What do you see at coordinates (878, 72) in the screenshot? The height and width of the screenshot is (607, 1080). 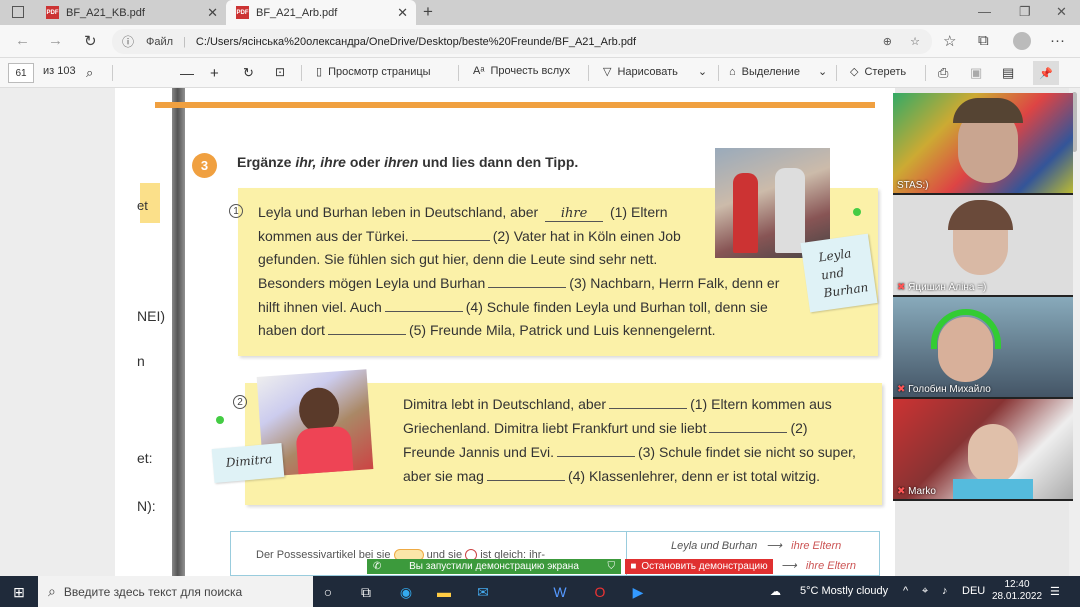 I see `erase-button: ◇ Стереть` at bounding box center [878, 72].